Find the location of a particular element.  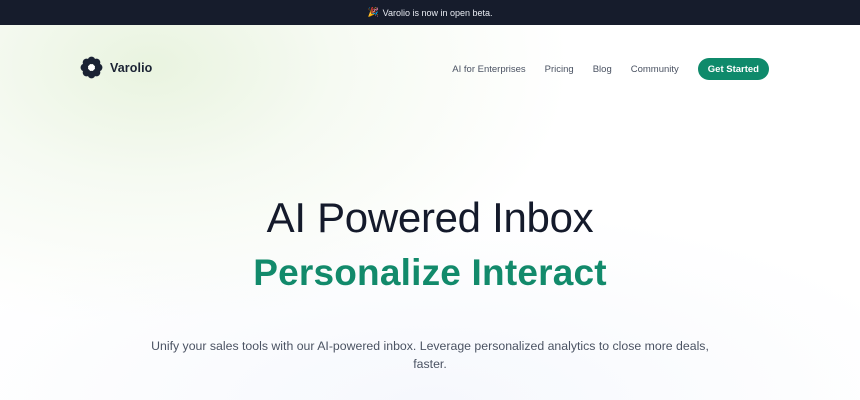

announcement-text: Varolio is now in open beta. is located at coordinates (437, 12).